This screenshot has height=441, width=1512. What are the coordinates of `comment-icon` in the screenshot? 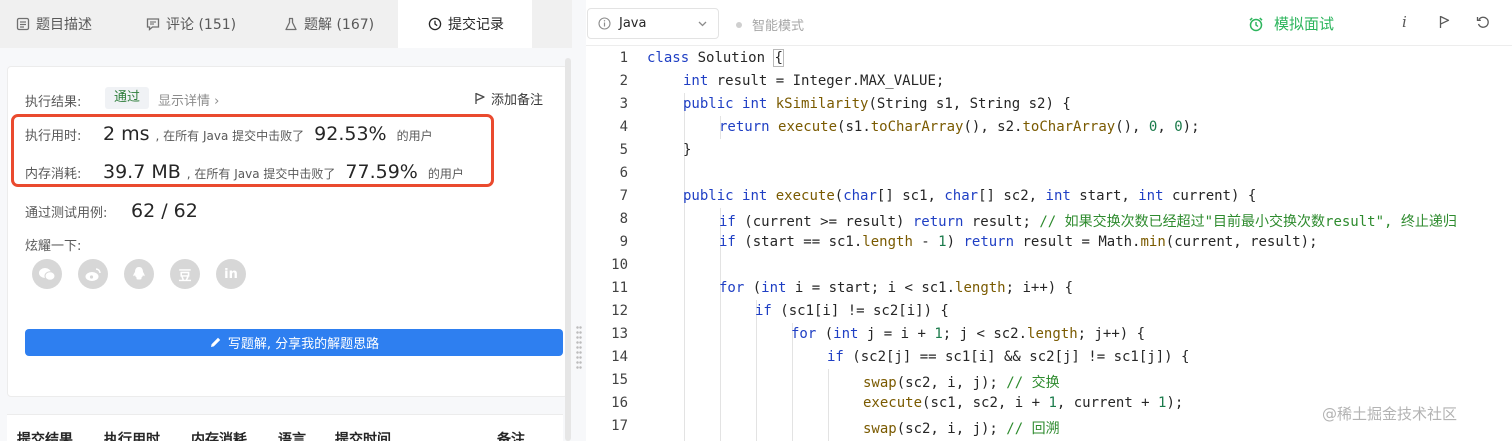 It's located at (153, 24).